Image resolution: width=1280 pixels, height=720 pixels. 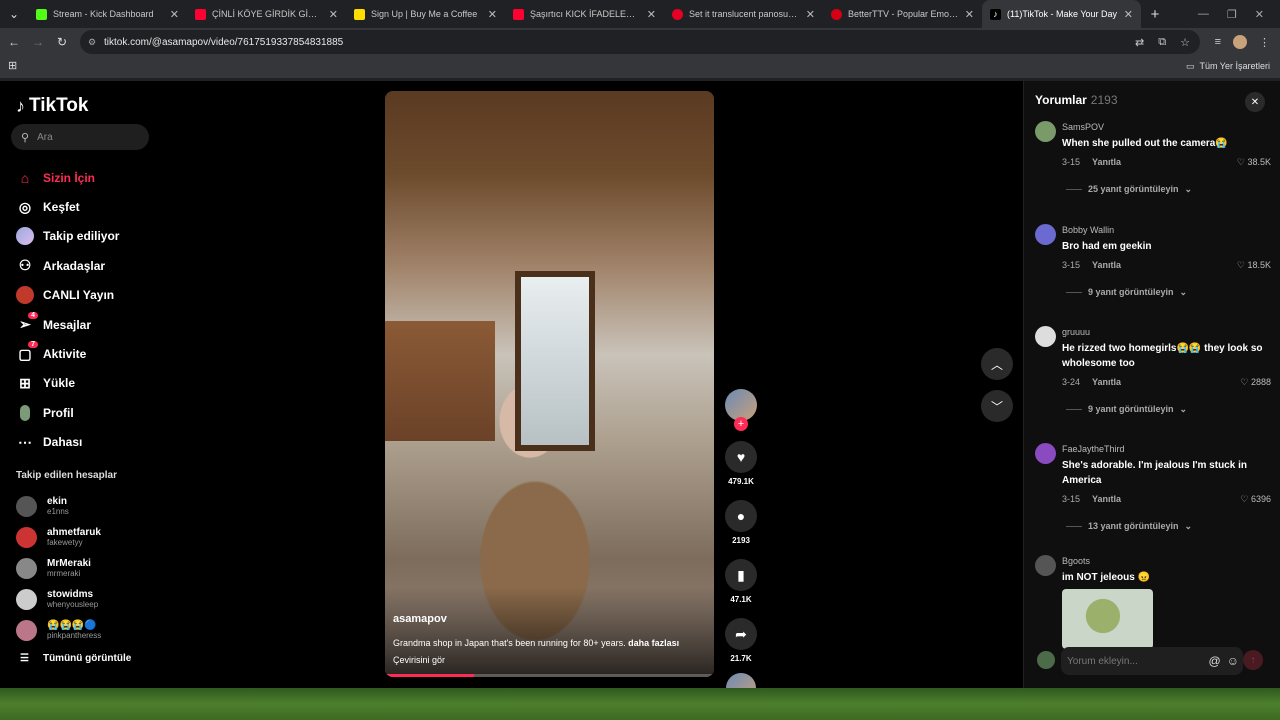 I want to click on bookmark-icon: ▮, so click(x=741, y=575).